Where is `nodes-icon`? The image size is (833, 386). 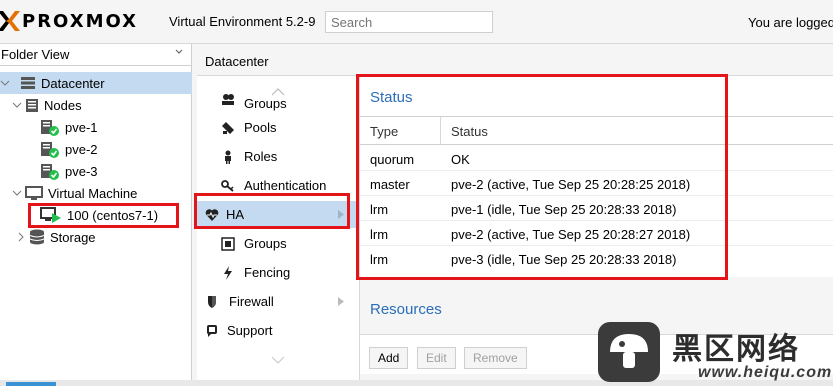
nodes-icon is located at coordinates (32, 105).